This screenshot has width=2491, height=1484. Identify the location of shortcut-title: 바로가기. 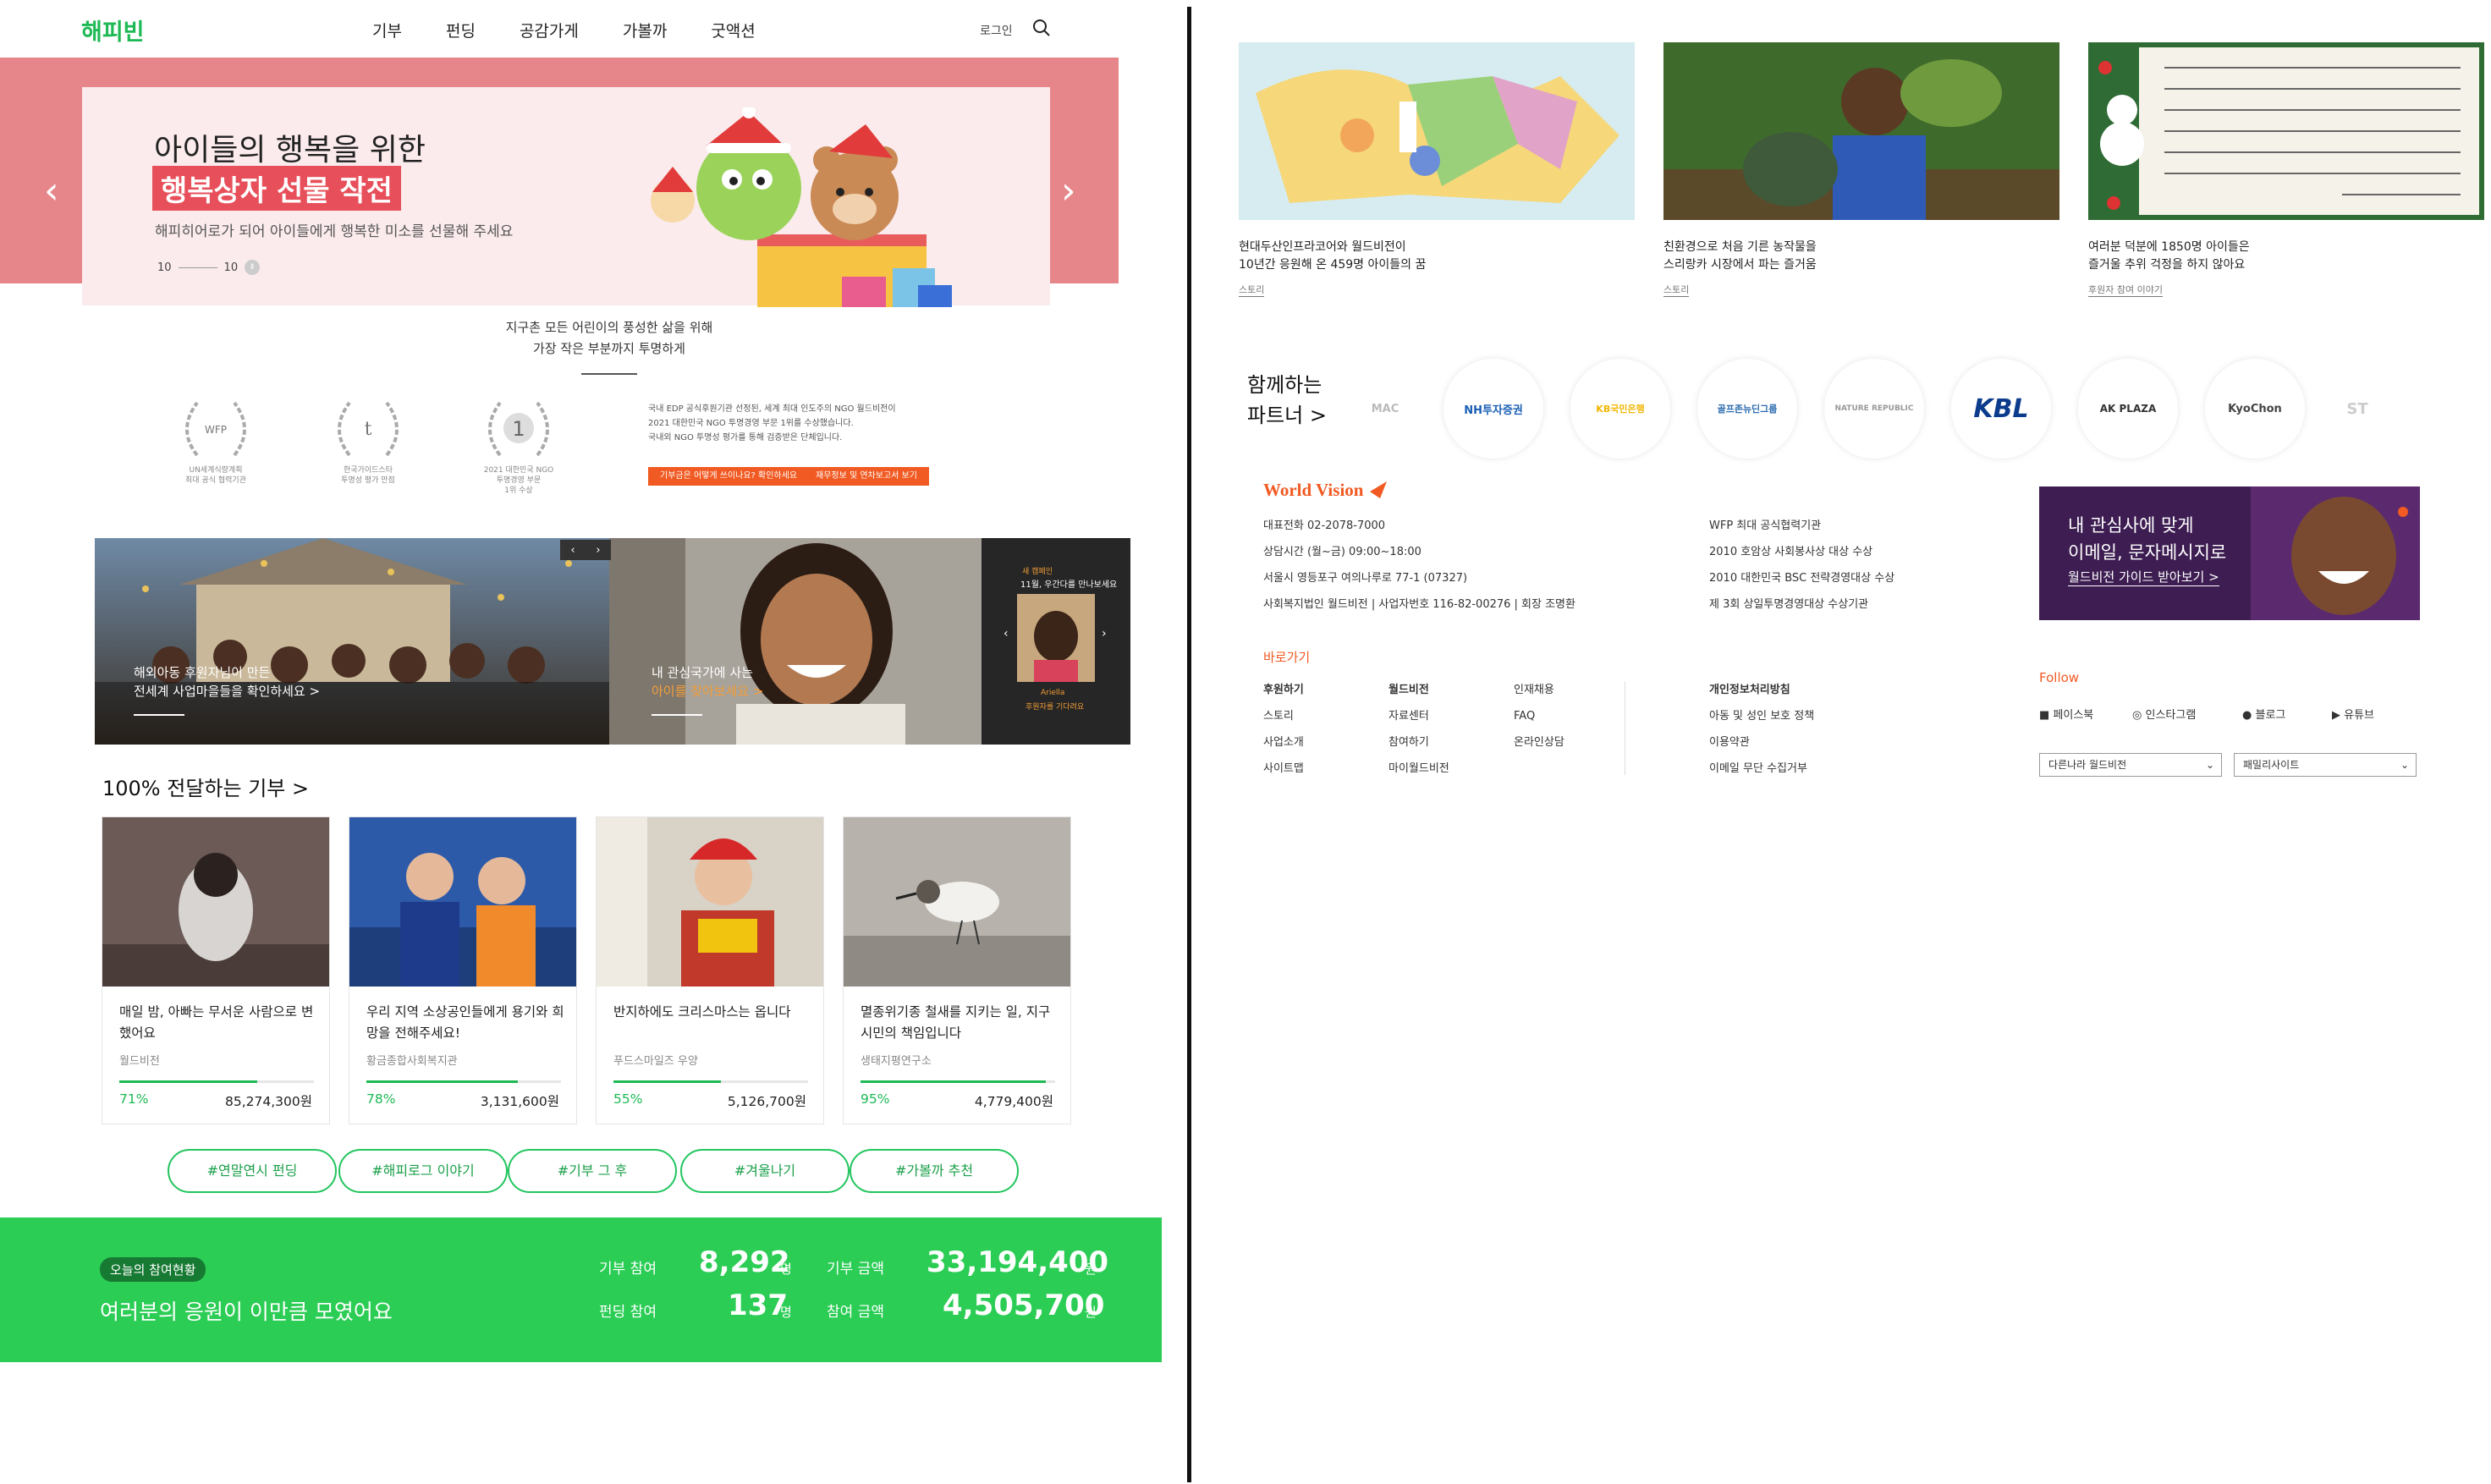
(1287, 657).